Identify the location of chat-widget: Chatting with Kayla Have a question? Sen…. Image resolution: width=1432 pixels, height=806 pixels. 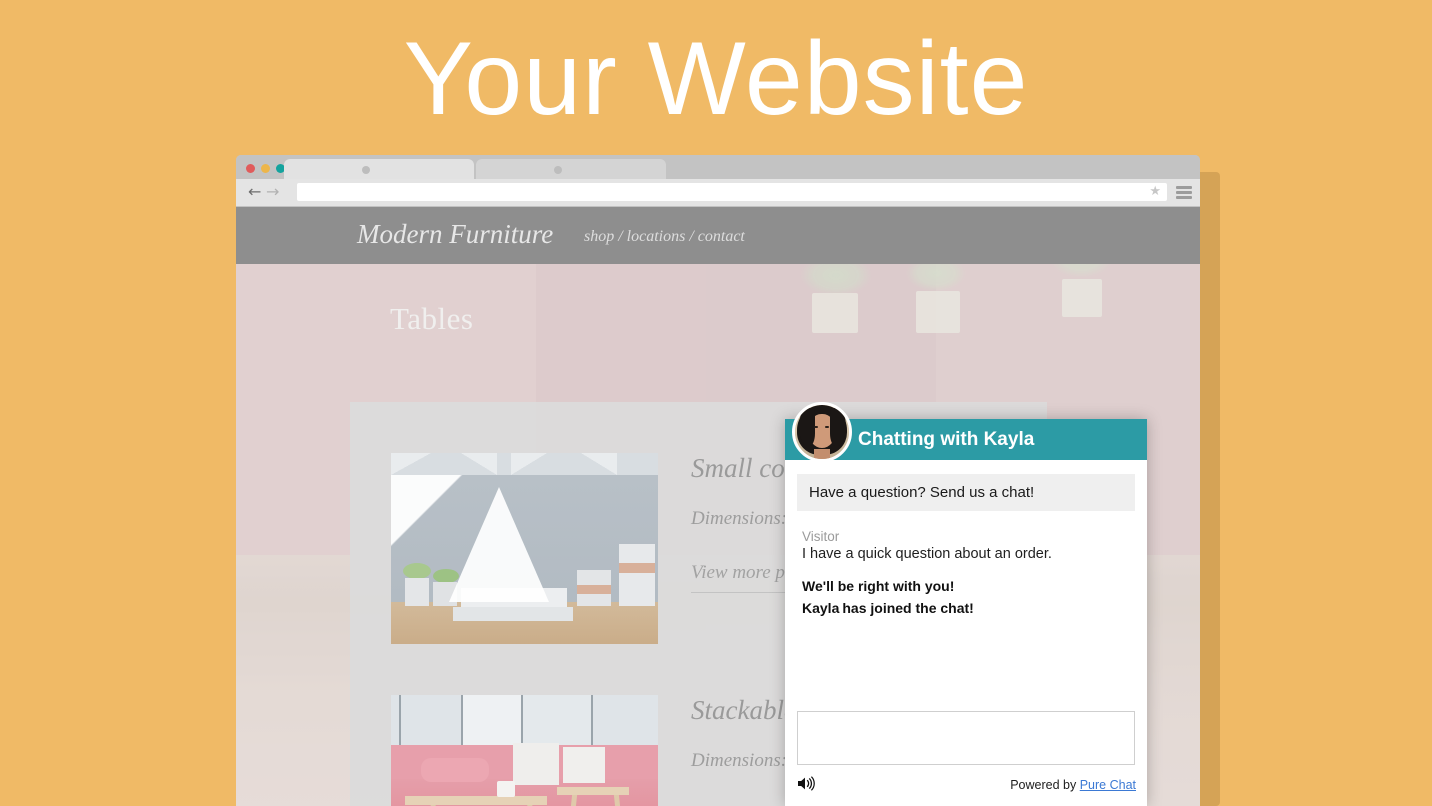
(966, 604).